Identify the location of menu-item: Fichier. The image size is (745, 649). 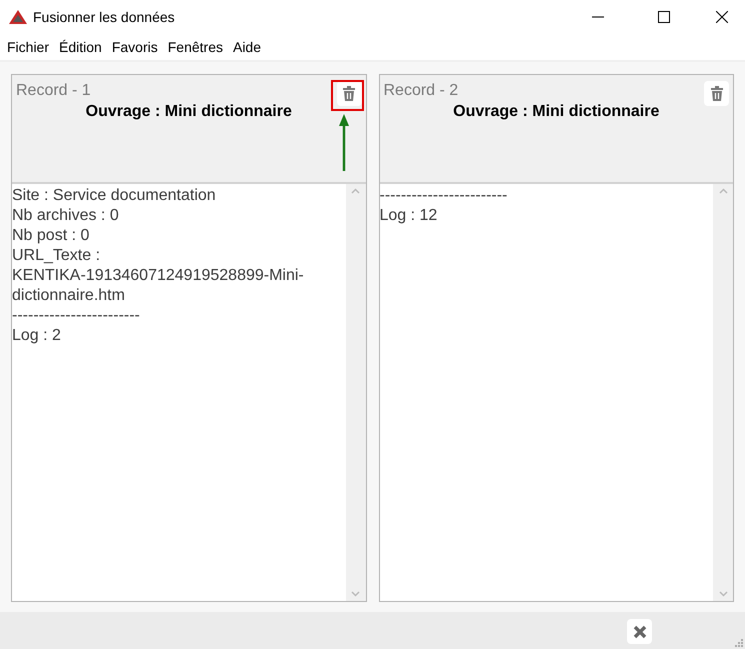
(28, 47).